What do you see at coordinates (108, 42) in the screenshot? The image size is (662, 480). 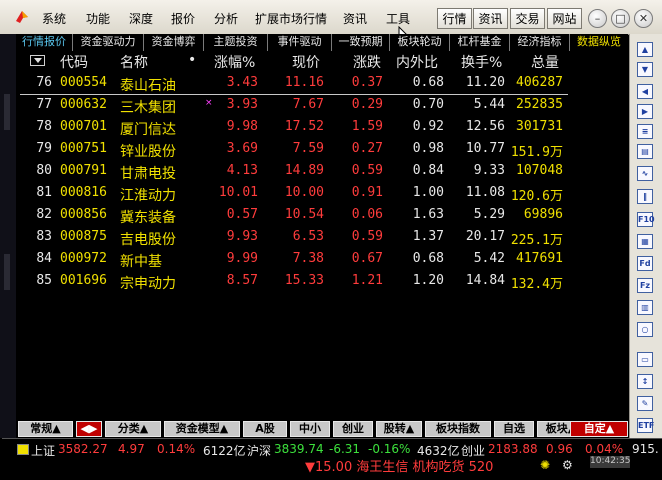 I see `tab-fund-drive: 资金驱动力` at bounding box center [108, 42].